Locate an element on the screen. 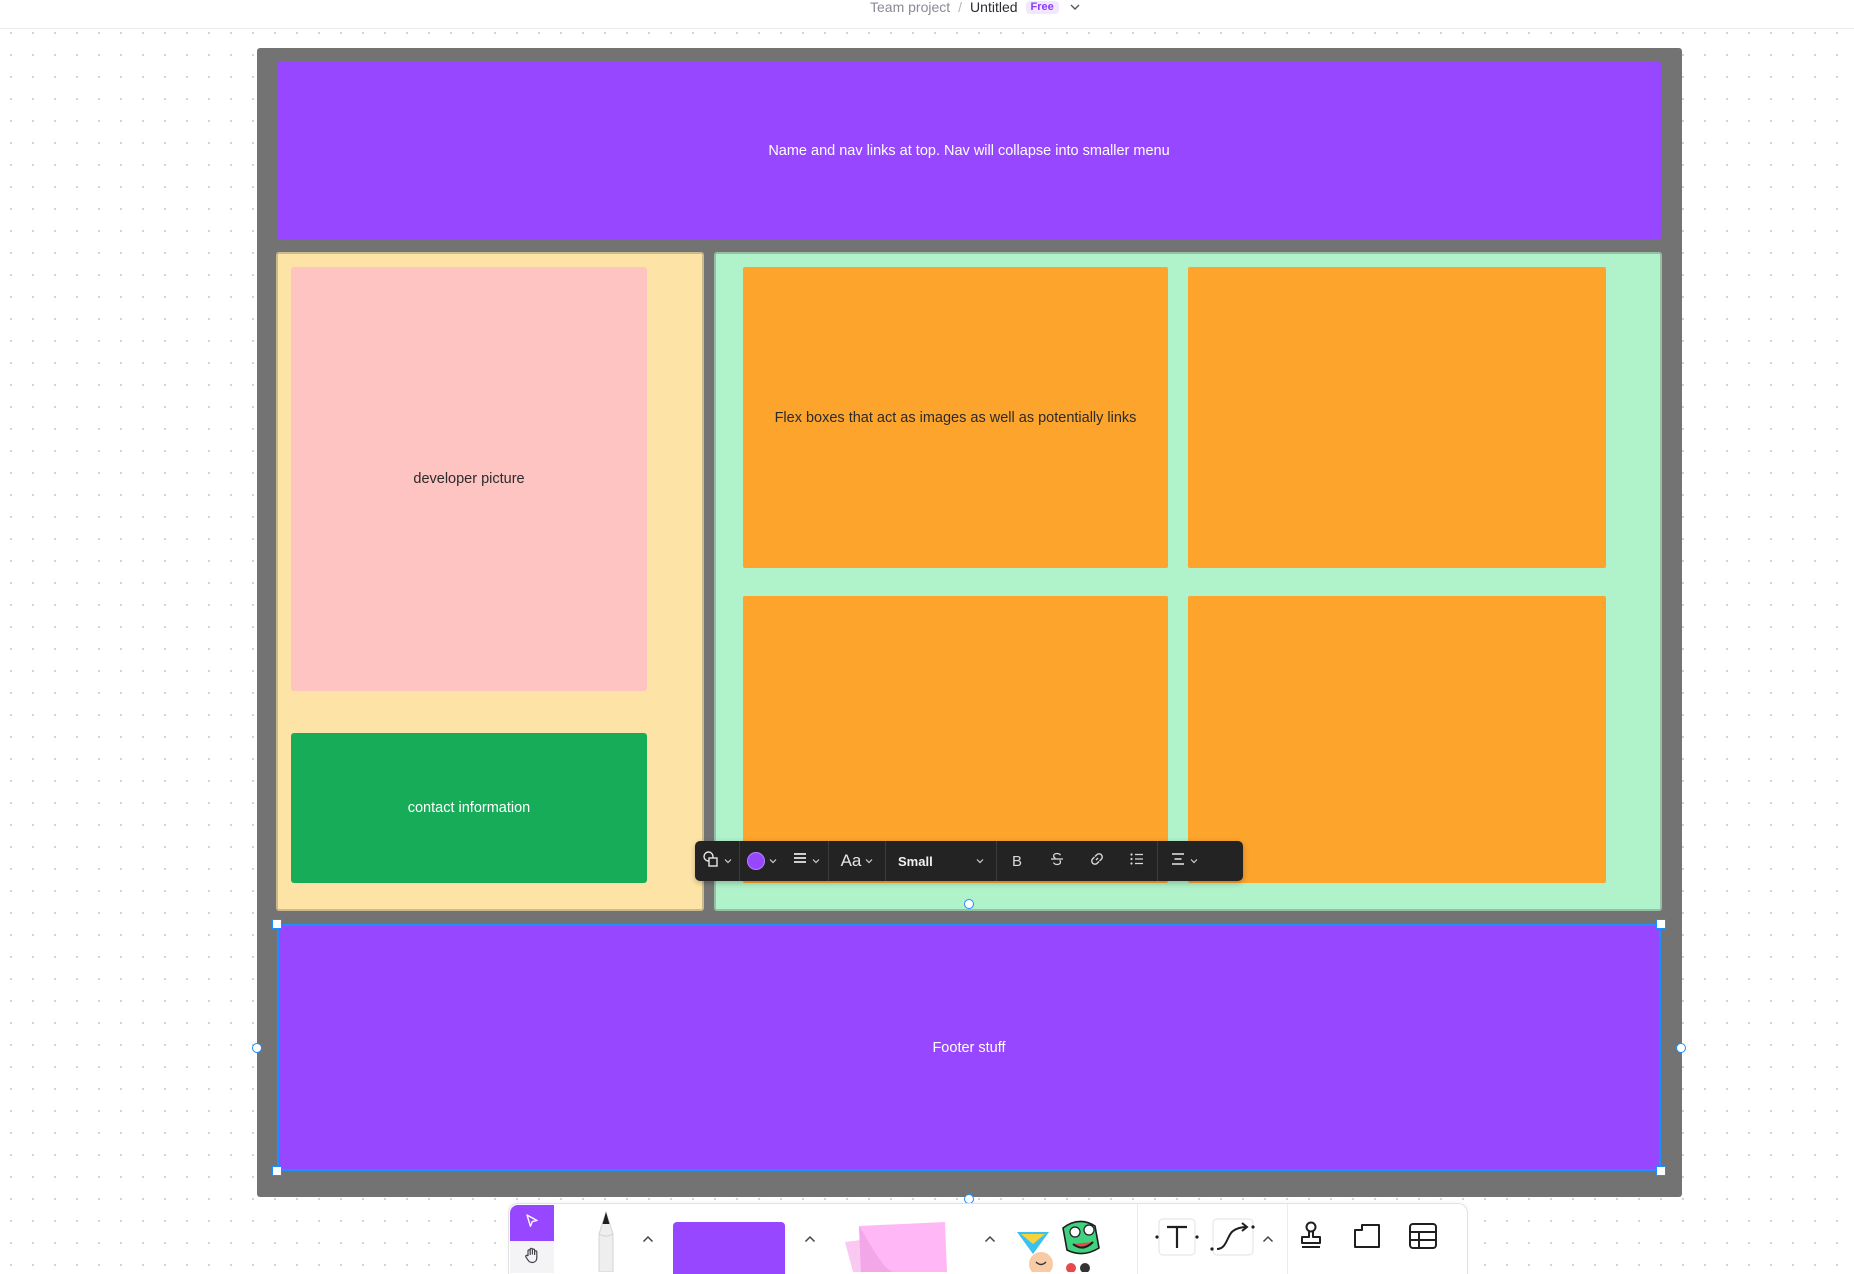 This screenshot has width=1854, height=1274. resize-handle-top-left is located at coordinates (277, 924).